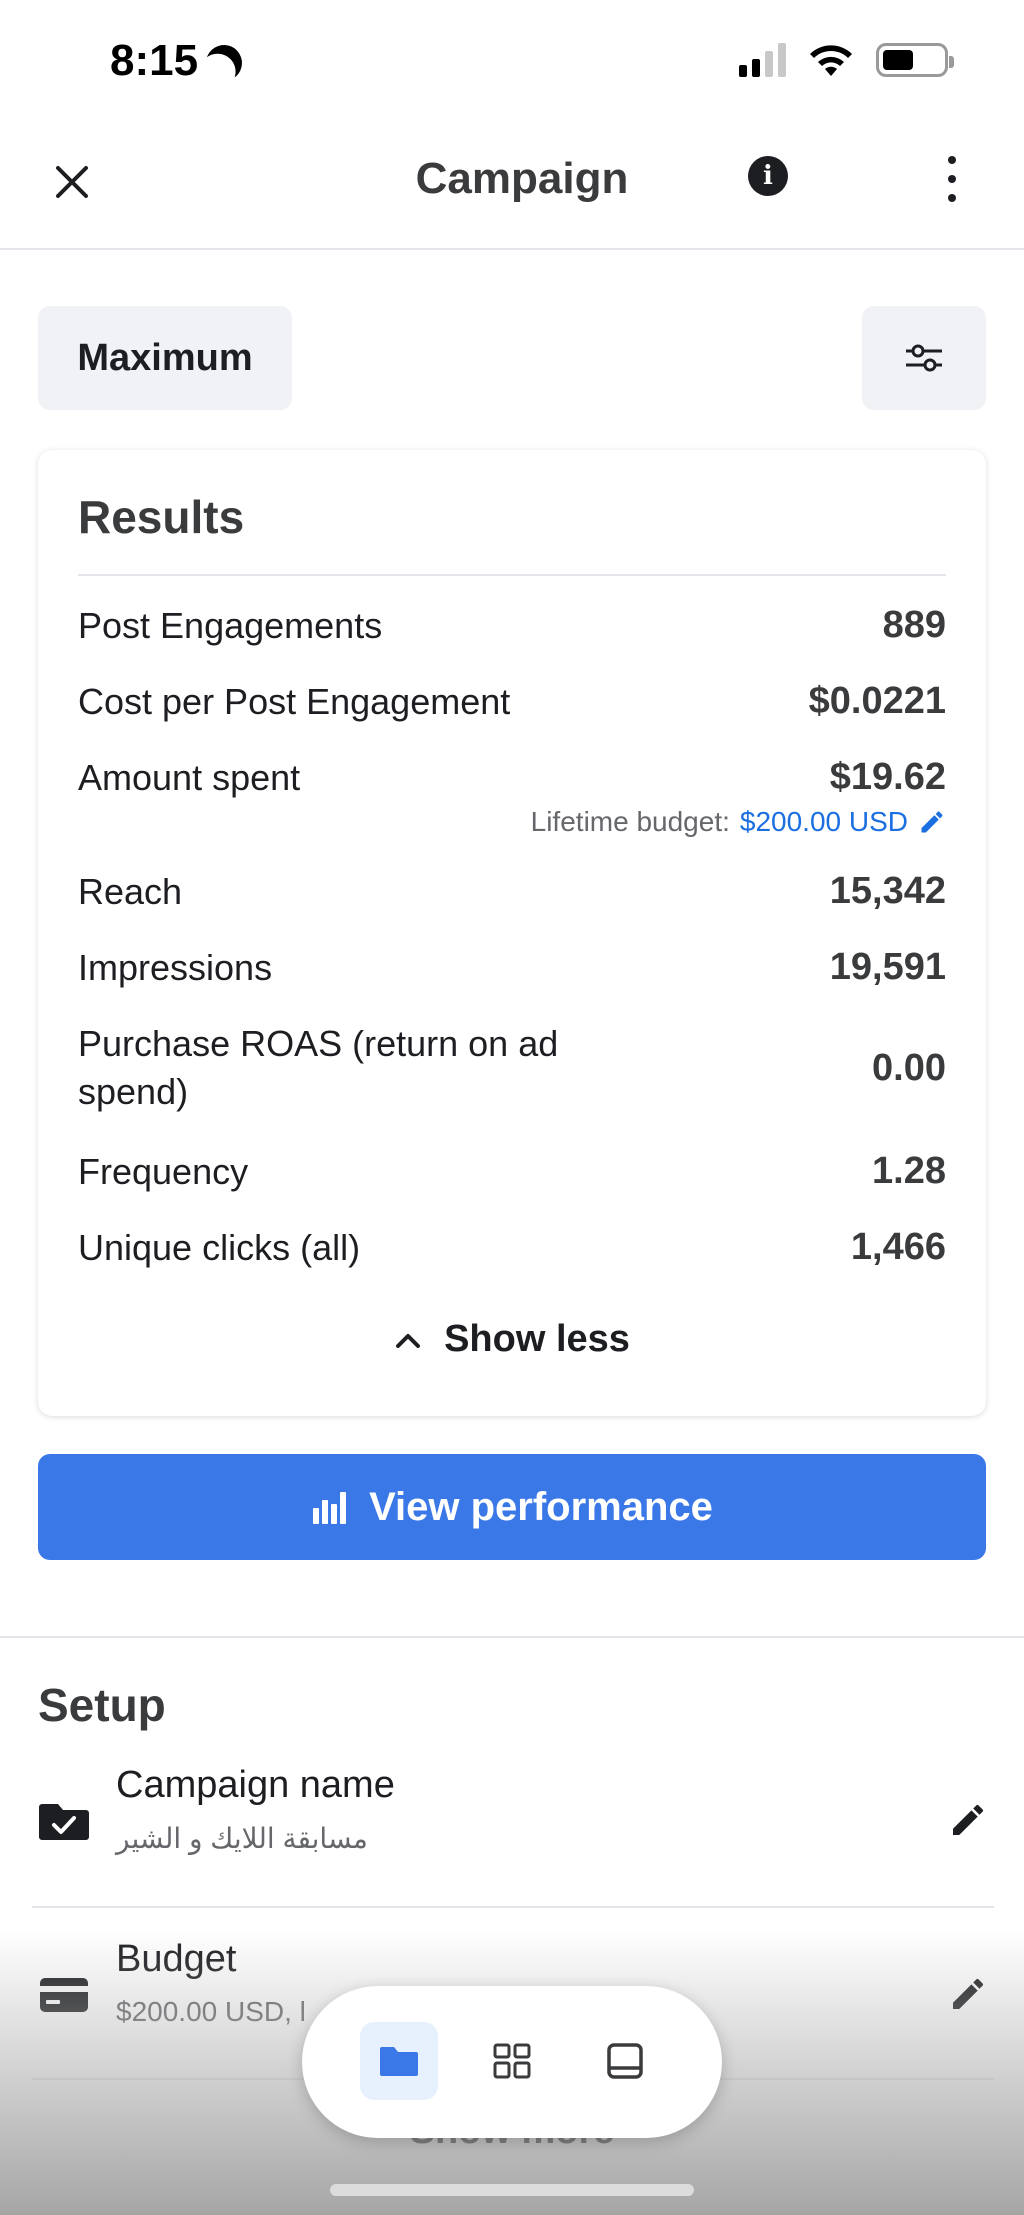 Image resolution: width=1024 pixels, height=2215 pixels. I want to click on bar-chart-icon, so click(330, 1508).